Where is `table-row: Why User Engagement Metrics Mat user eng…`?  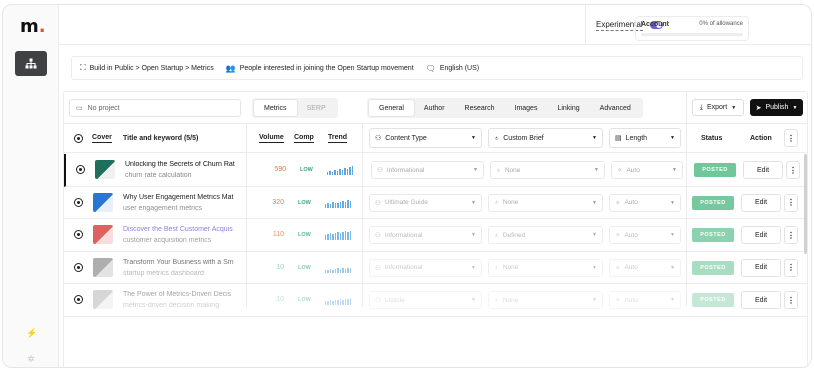 table-row: Why User Engagement Metrics Mat user eng… is located at coordinates (435, 203).